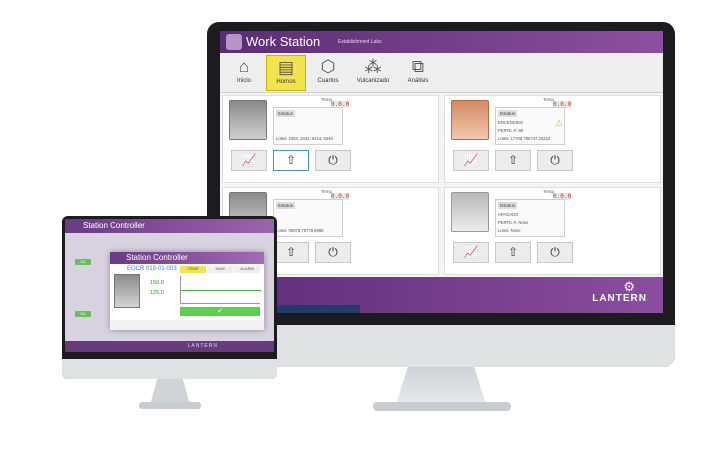 This screenshot has height=452, width=712. I want to click on app-logo-icon, so click(234, 42).